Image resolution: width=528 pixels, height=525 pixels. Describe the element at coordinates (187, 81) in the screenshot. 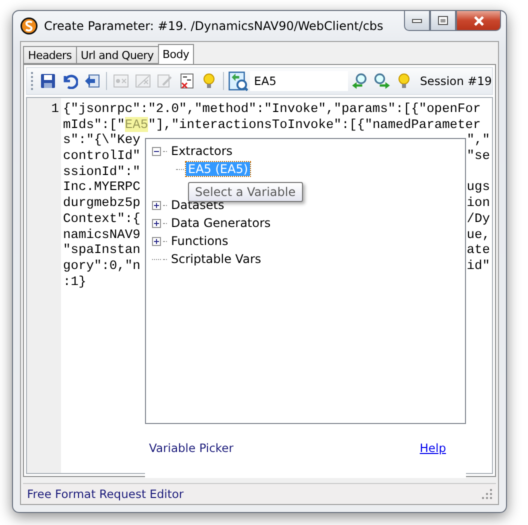

I see `spellcheck-icon` at that location.